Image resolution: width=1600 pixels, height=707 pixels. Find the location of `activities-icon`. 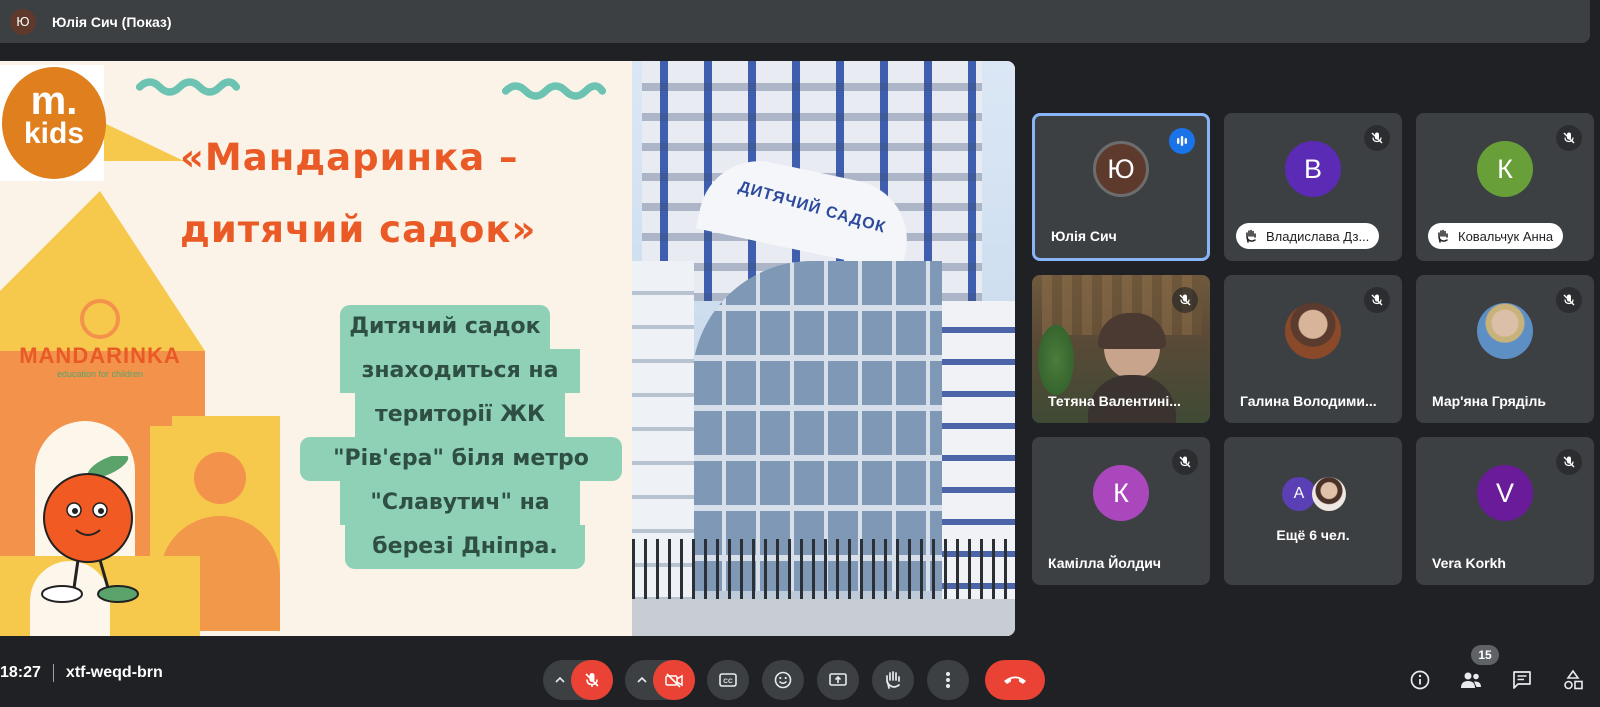

activities-icon is located at coordinates (1573, 679).